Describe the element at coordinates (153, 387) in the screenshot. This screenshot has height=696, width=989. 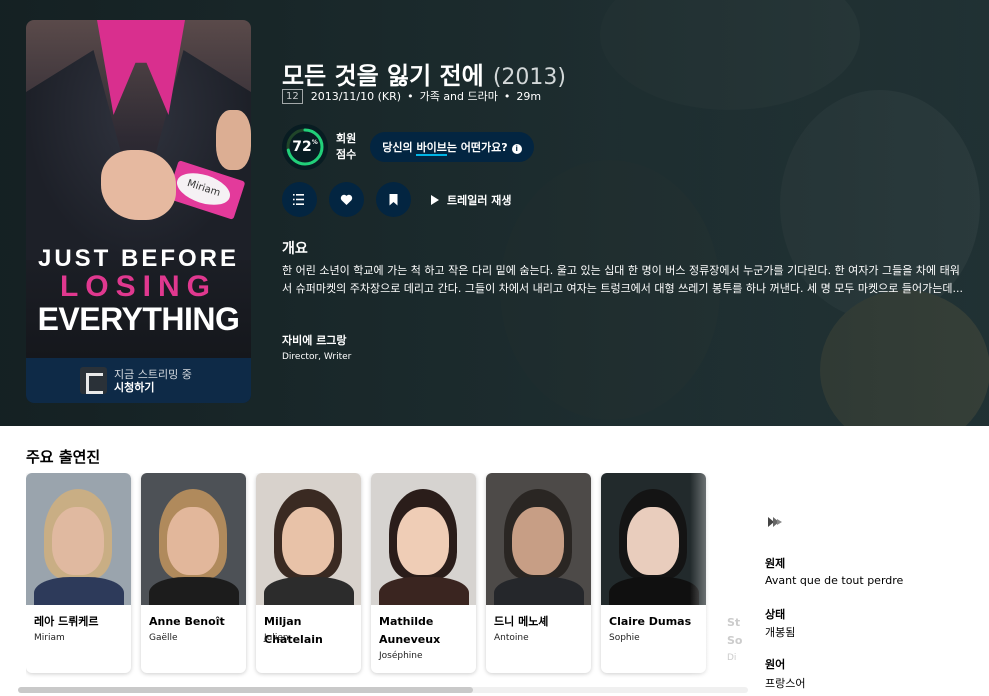
I see `watch-now-link: 시청하기` at that location.